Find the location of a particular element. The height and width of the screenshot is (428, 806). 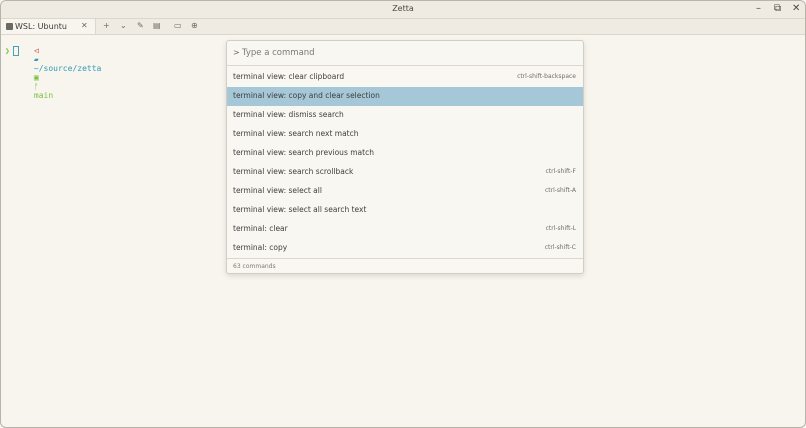

command-shortcut: ctrl-shift-C is located at coordinates (560, 247).